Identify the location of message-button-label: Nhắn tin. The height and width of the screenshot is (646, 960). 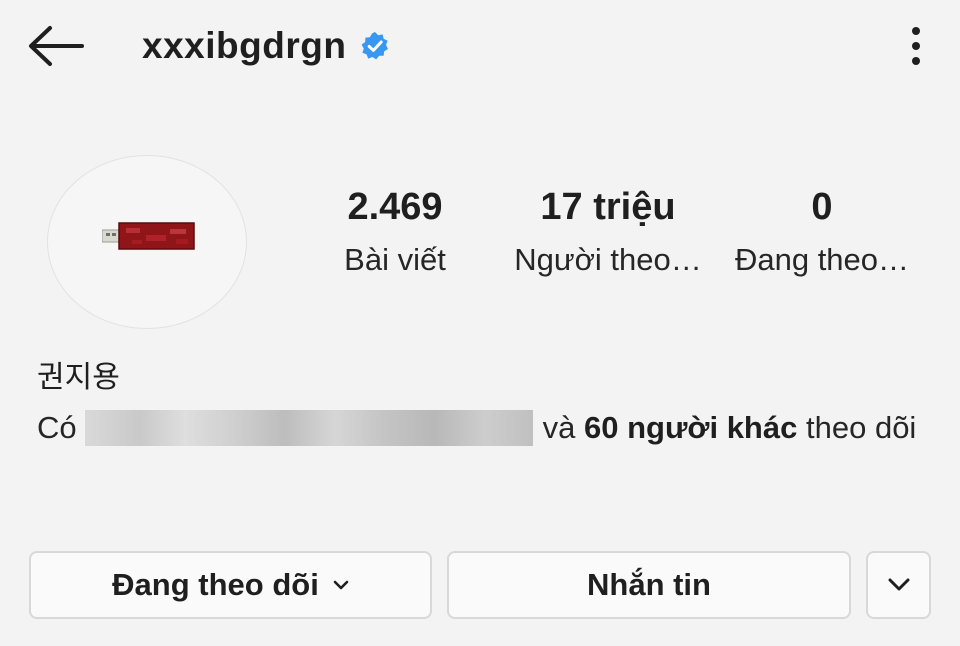
(649, 584).